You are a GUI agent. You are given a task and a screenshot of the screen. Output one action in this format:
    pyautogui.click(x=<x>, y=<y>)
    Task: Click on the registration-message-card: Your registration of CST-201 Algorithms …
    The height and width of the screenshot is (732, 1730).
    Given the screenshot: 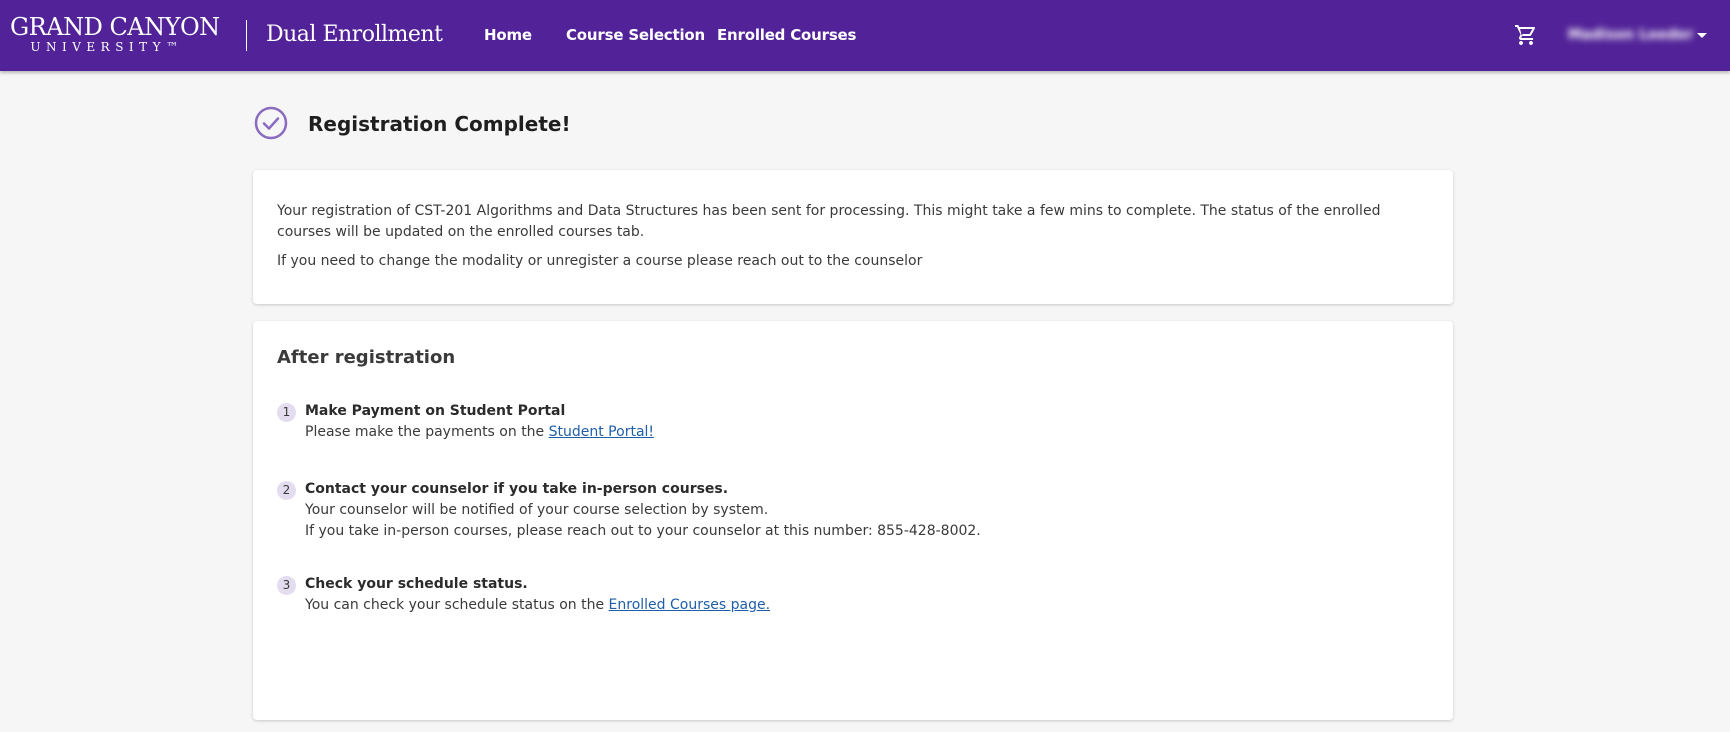 What is the action you would take?
    pyautogui.click(x=853, y=237)
    